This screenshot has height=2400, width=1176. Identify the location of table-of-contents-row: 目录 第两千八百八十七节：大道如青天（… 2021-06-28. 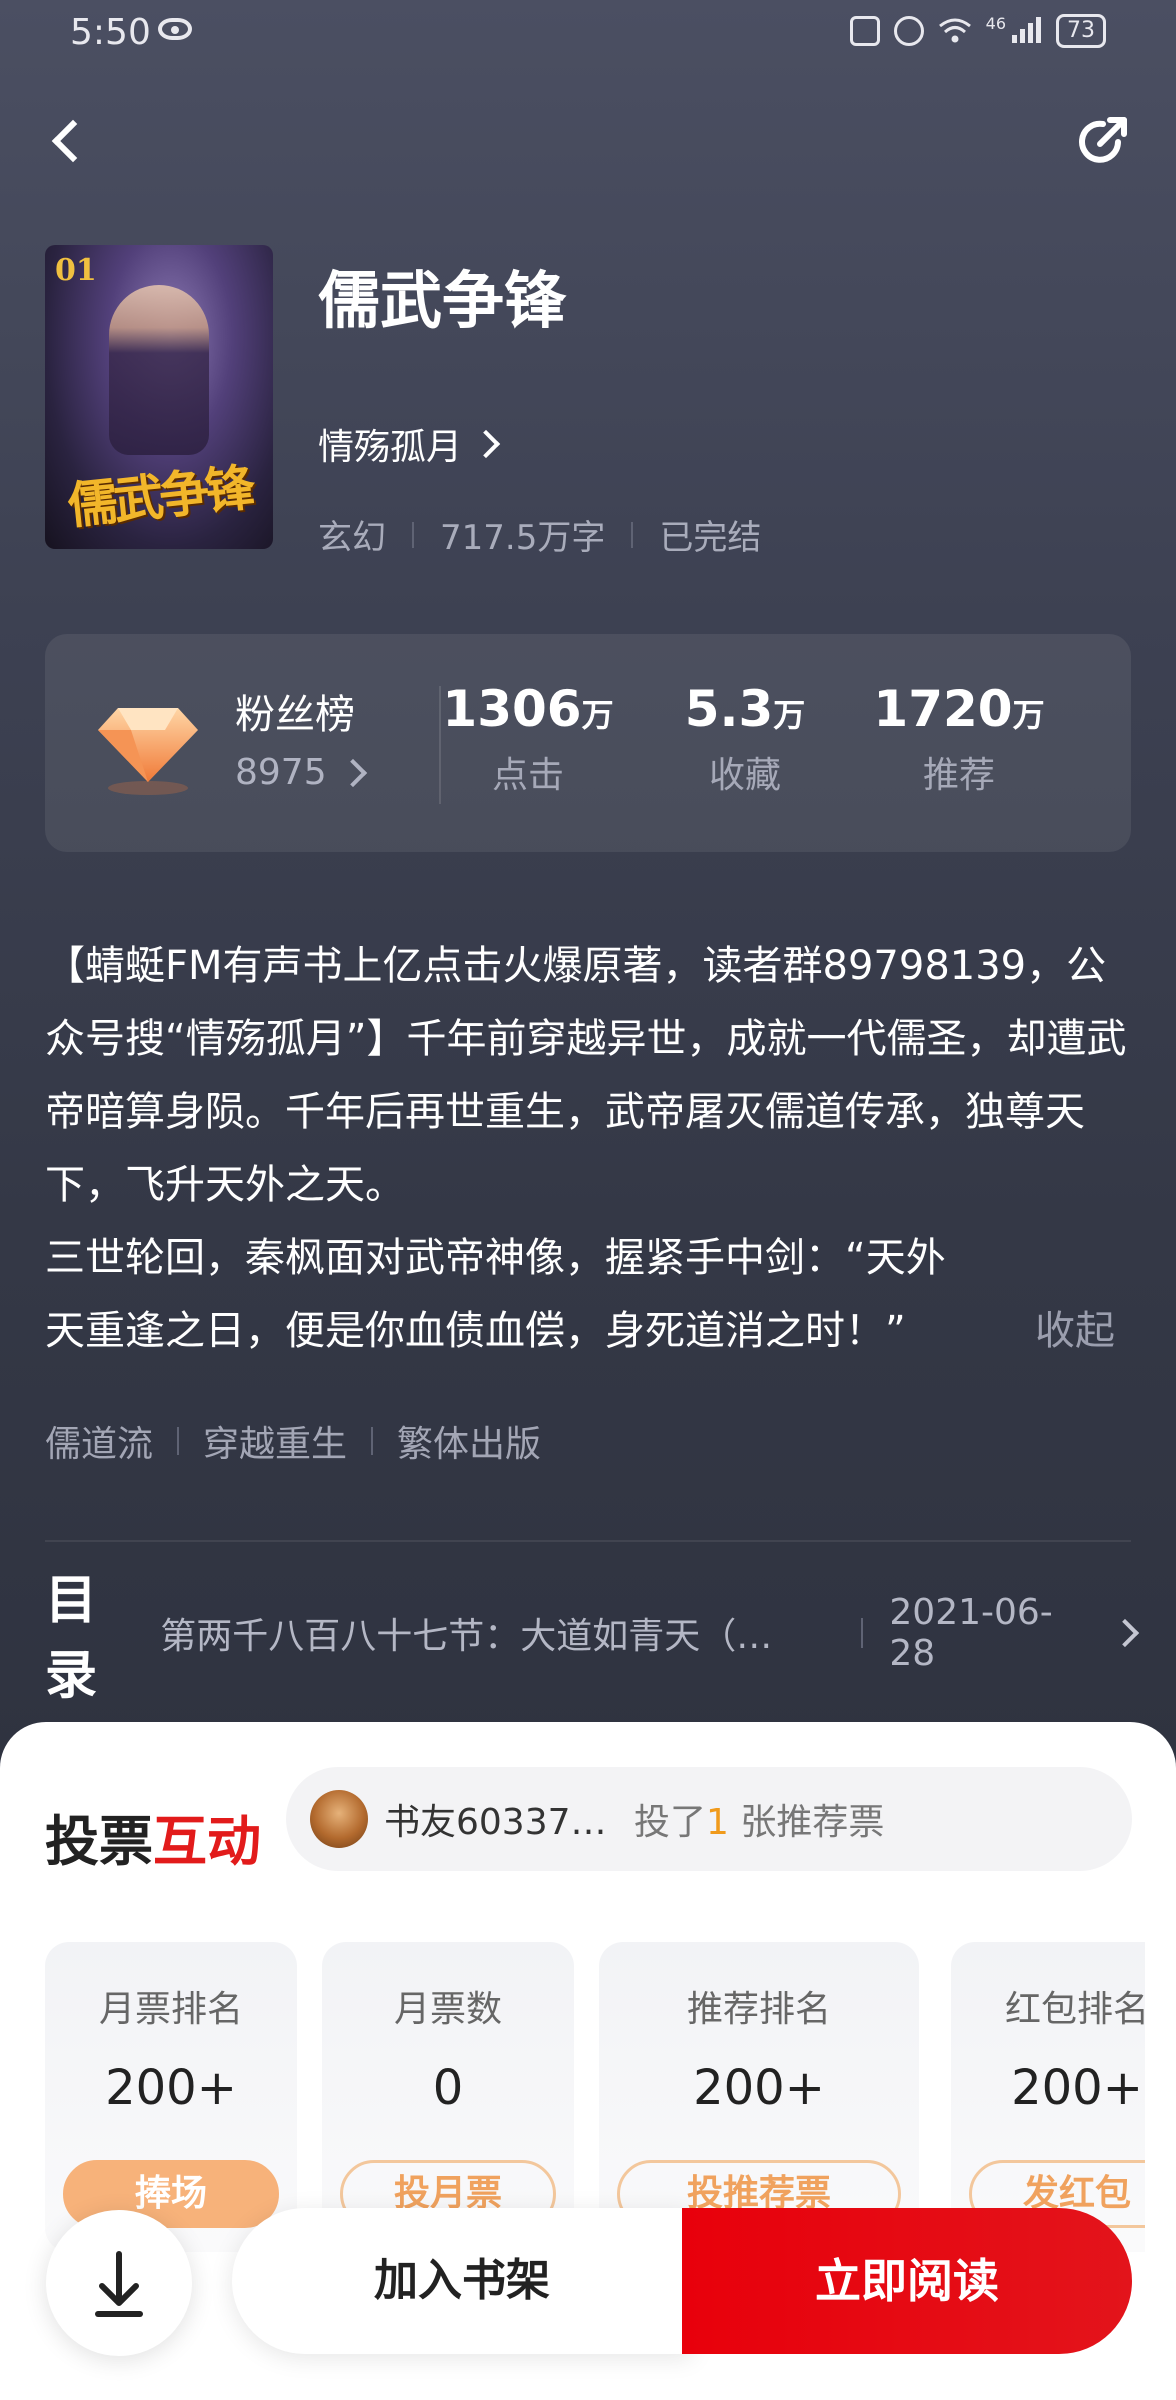
(592, 1638).